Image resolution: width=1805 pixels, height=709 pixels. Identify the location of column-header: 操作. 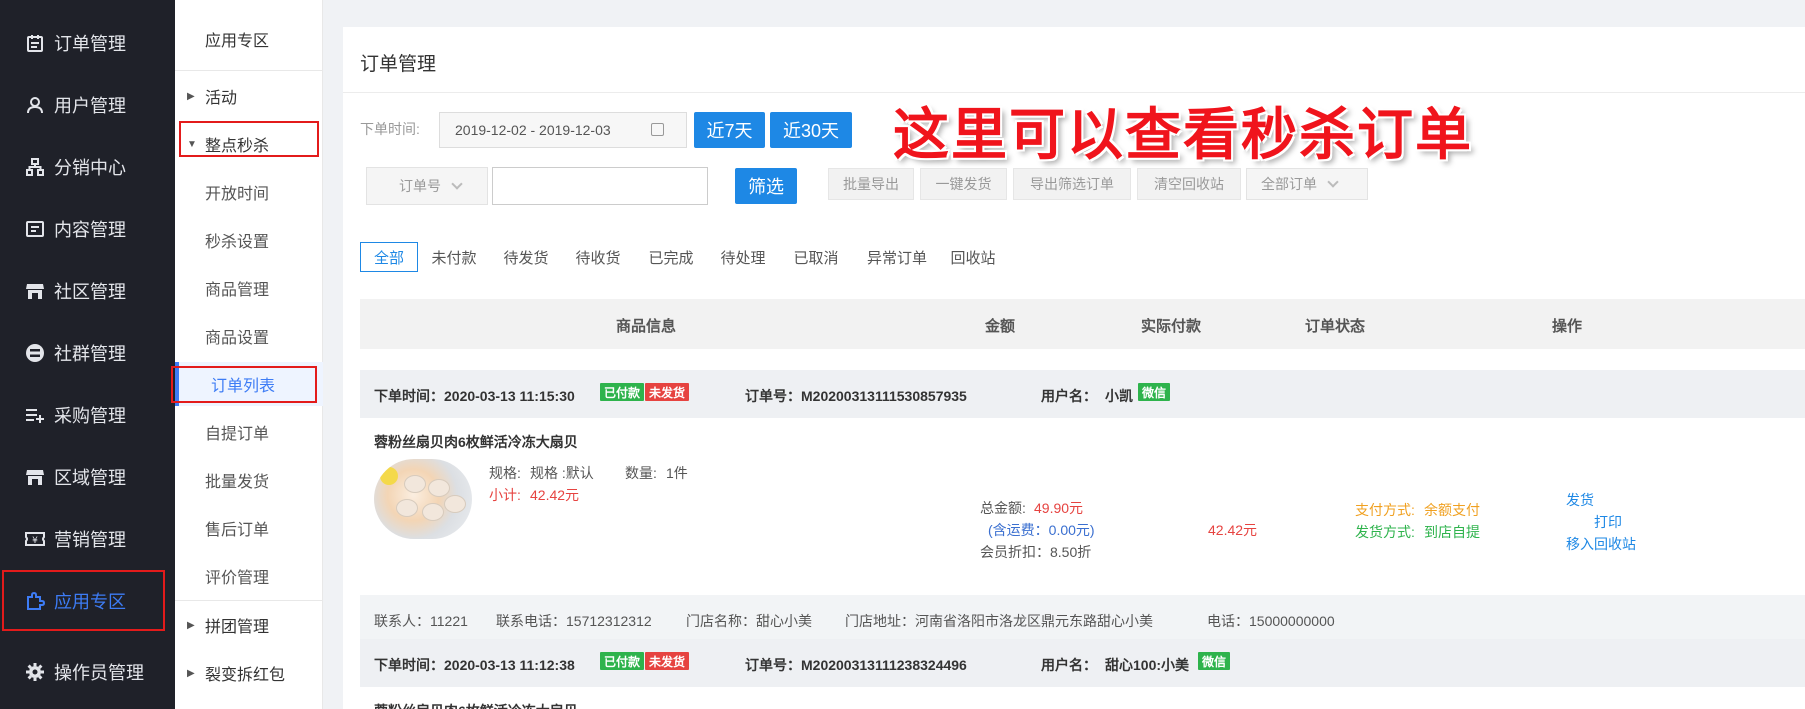
(1567, 326).